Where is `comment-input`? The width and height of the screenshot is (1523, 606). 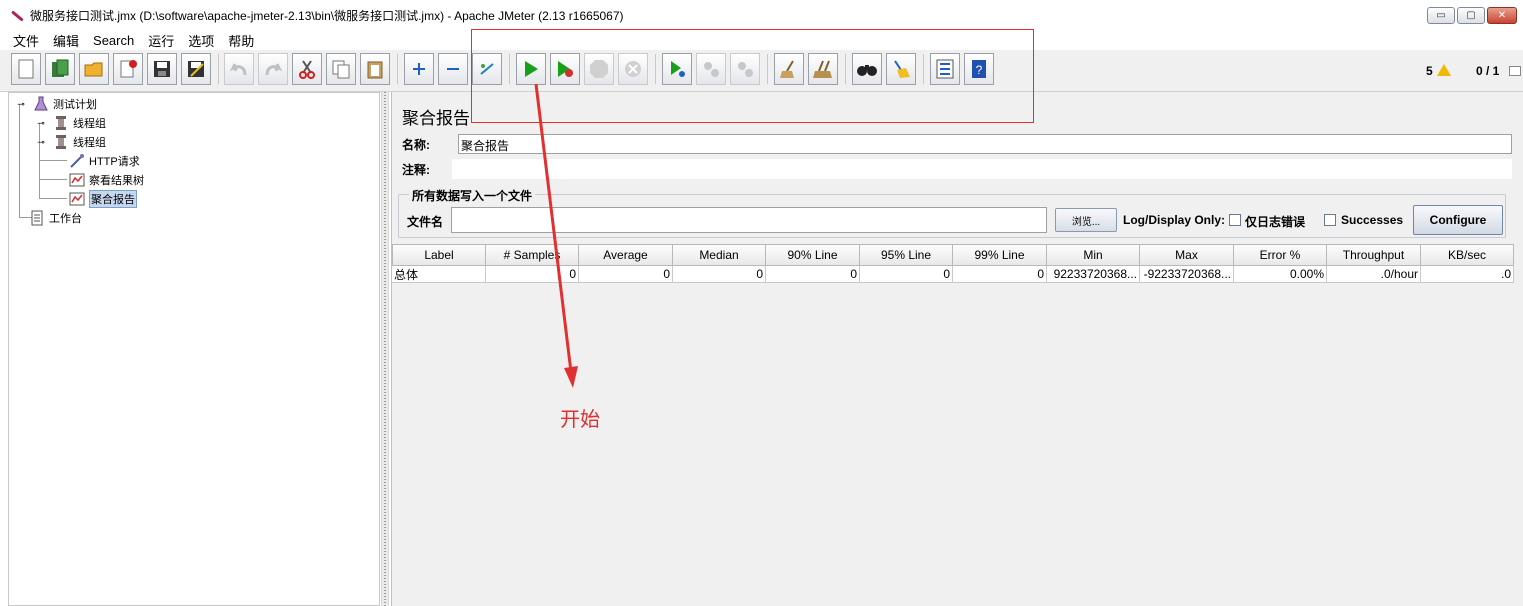
comment-input is located at coordinates (982, 169).